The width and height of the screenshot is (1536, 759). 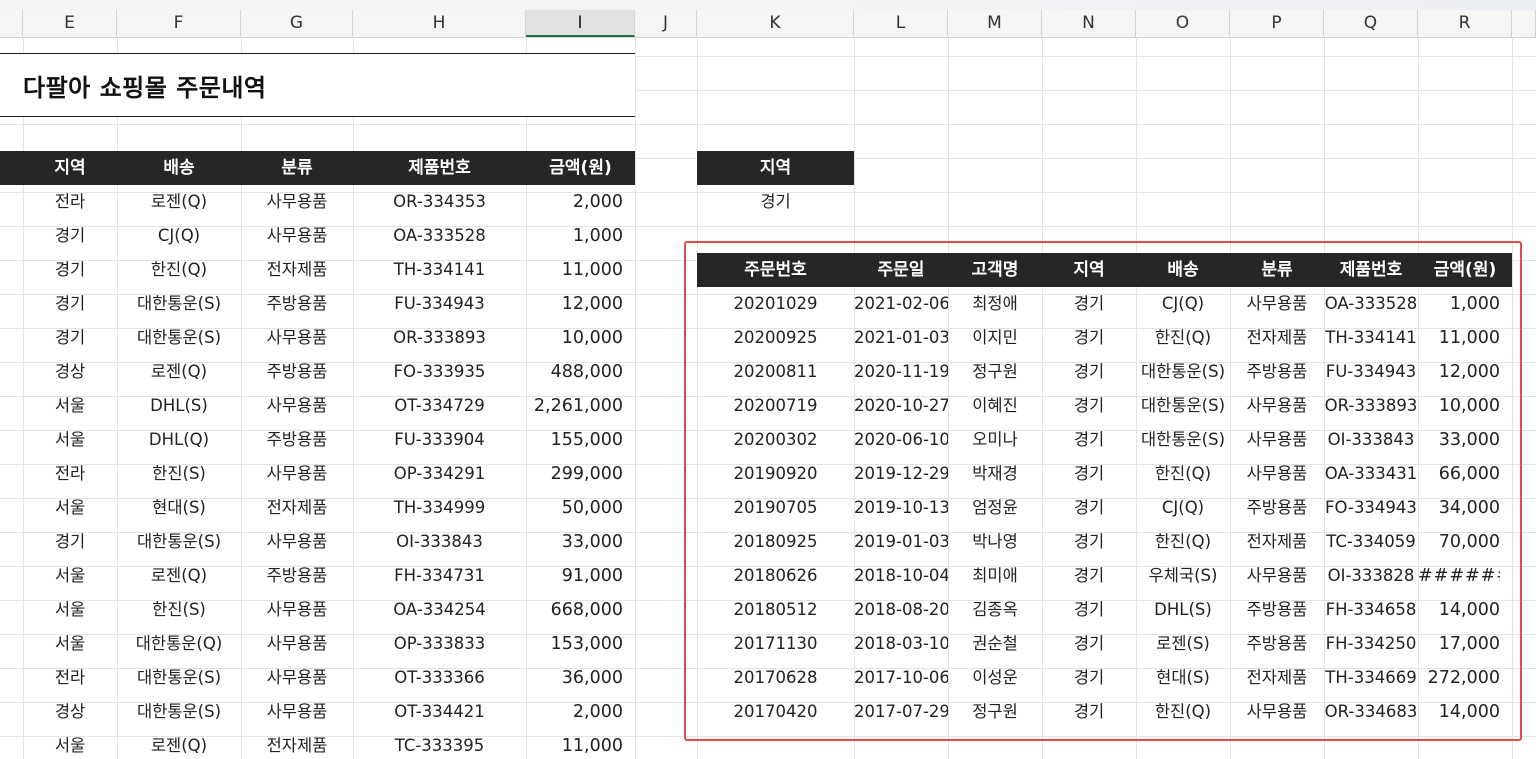 I want to click on result-table-cell: 20200925, so click(x=775, y=338).